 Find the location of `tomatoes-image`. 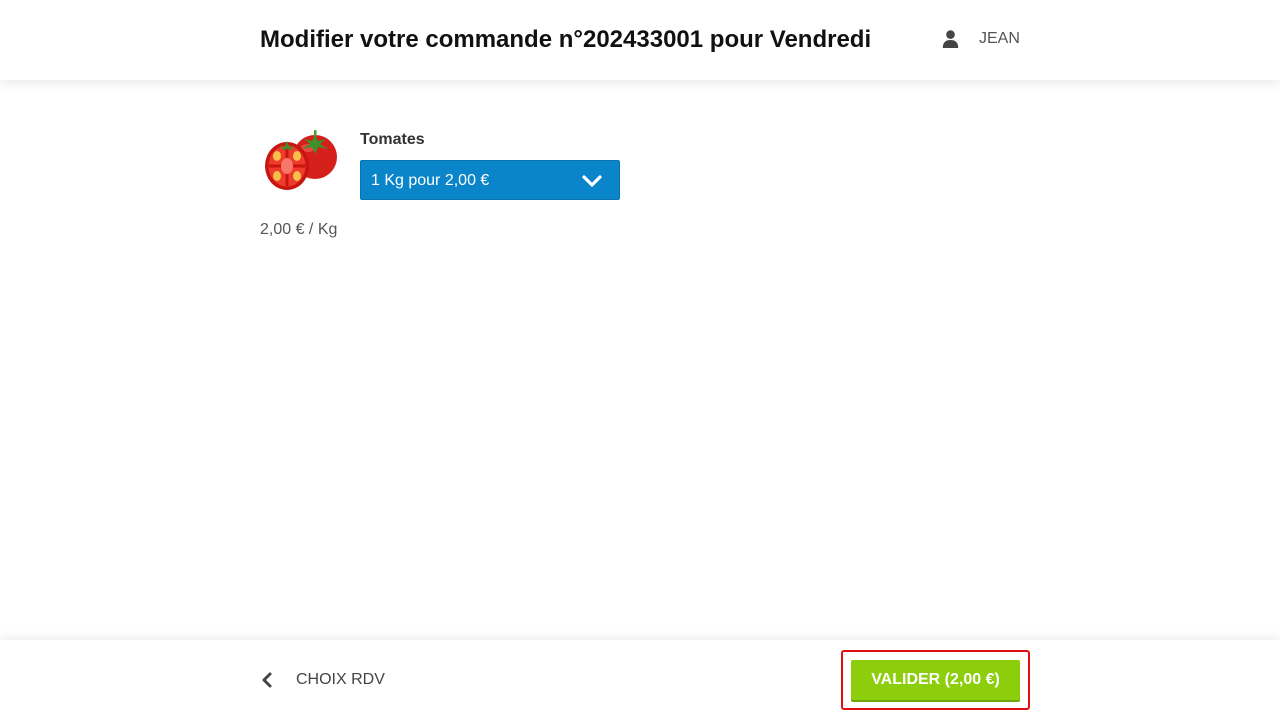

tomatoes-image is located at coordinates (301, 160).